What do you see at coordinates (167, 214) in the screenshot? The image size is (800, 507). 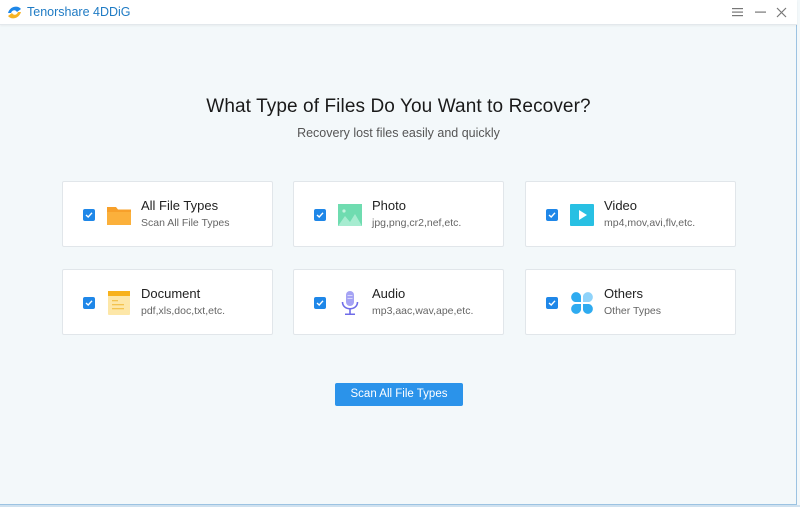 I see `file-type-card-all: All File Types Scan All File Types` at bounding box center [167, 214].